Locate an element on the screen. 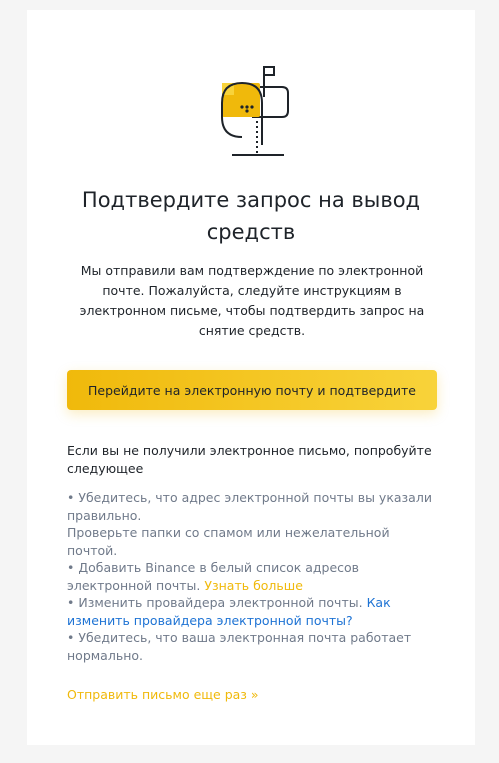  mailbox-icon is located at coordinates (255, 111).